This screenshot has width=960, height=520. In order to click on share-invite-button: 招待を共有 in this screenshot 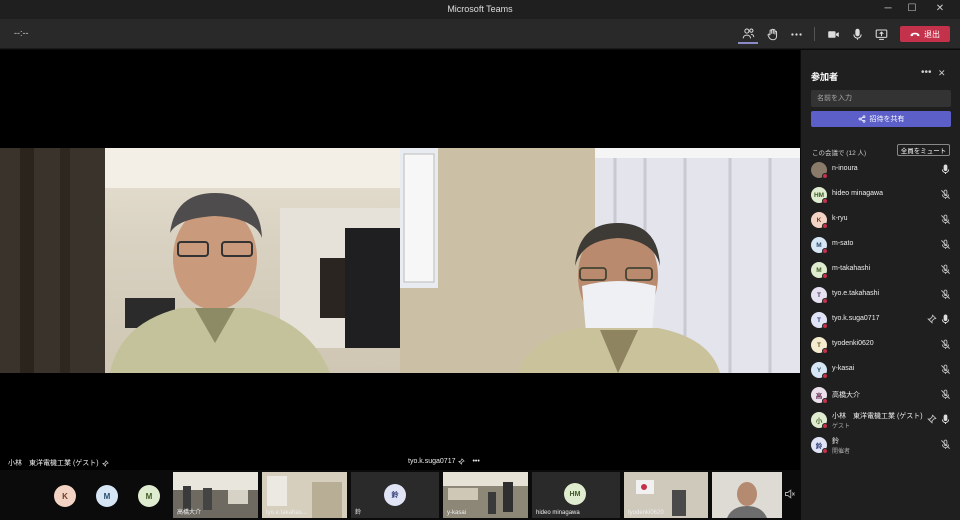, I will do `click(881, 119)`.